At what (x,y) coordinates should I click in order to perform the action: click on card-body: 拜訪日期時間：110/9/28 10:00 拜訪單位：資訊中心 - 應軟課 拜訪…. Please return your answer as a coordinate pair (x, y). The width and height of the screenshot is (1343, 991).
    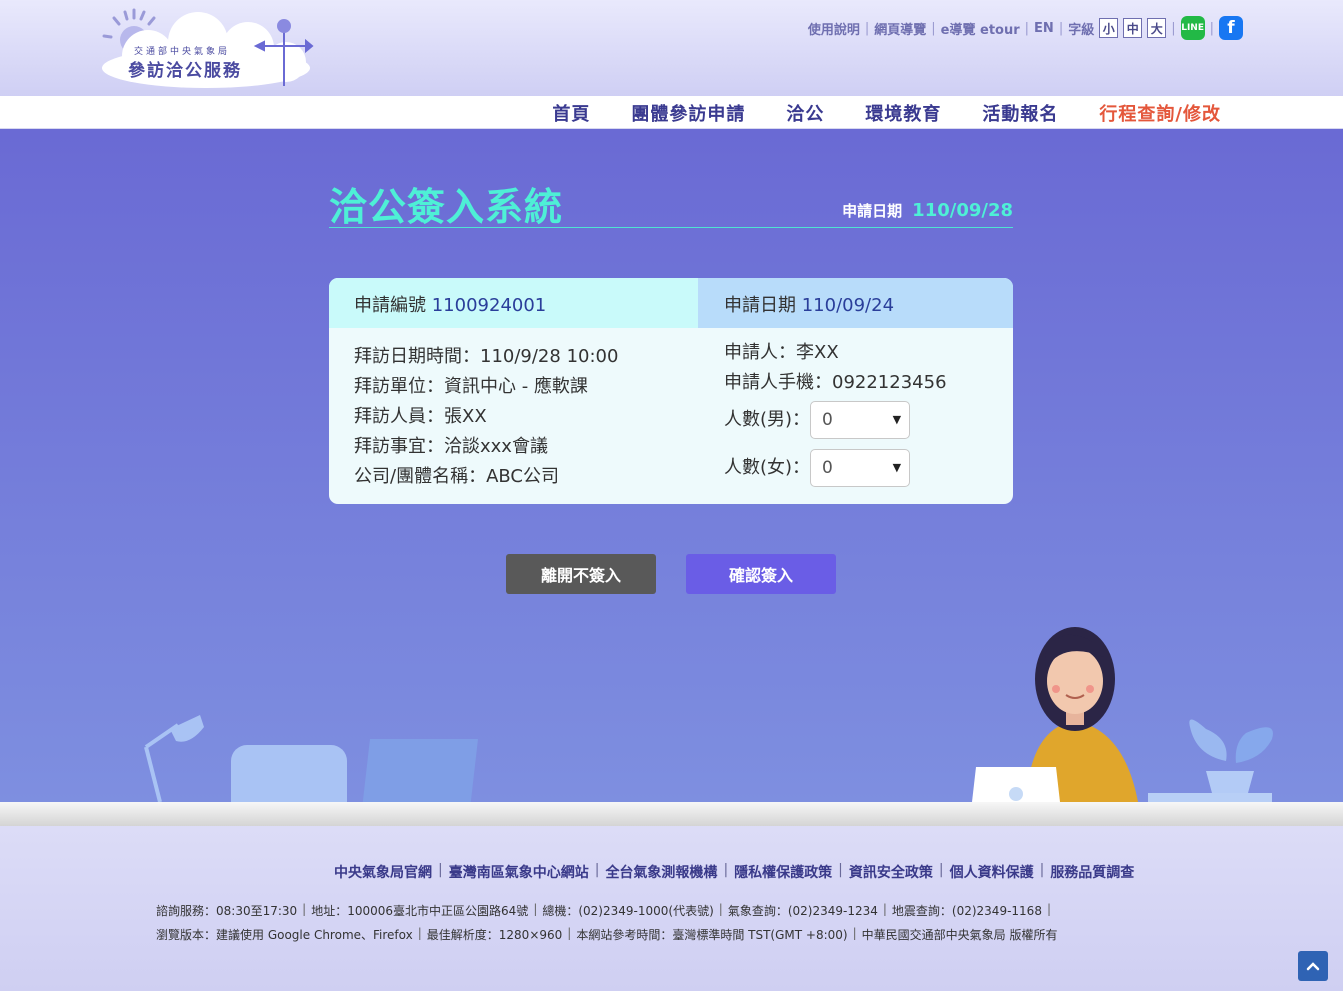
    Looking at the image, I should click on (671, 416).